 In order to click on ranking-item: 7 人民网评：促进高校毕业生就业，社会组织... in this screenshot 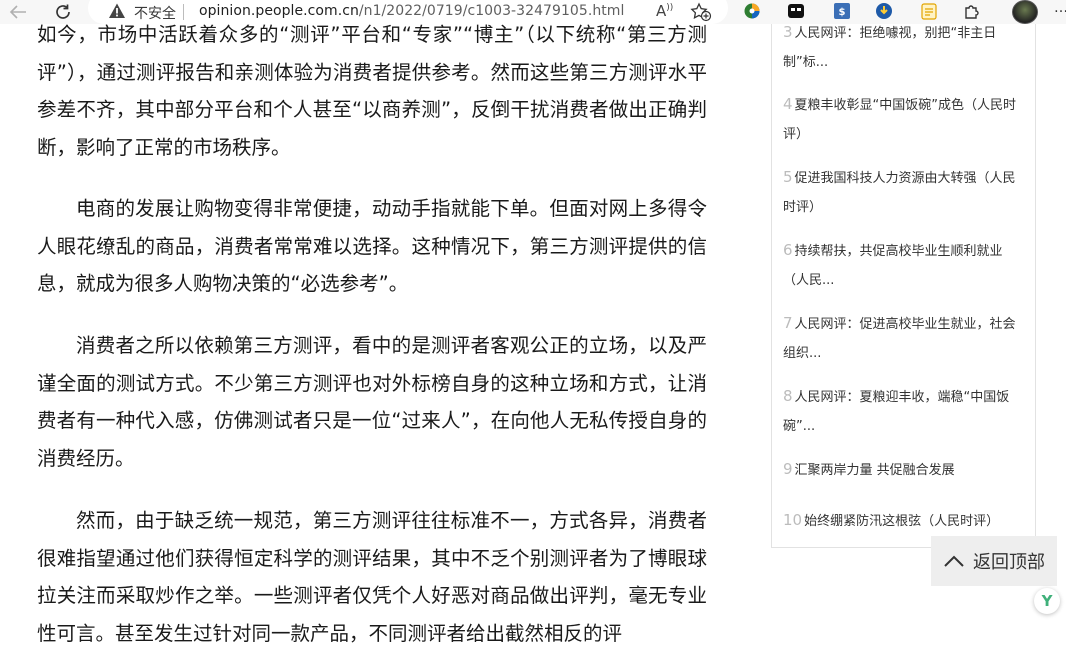, I will do `click(905, 338)`.